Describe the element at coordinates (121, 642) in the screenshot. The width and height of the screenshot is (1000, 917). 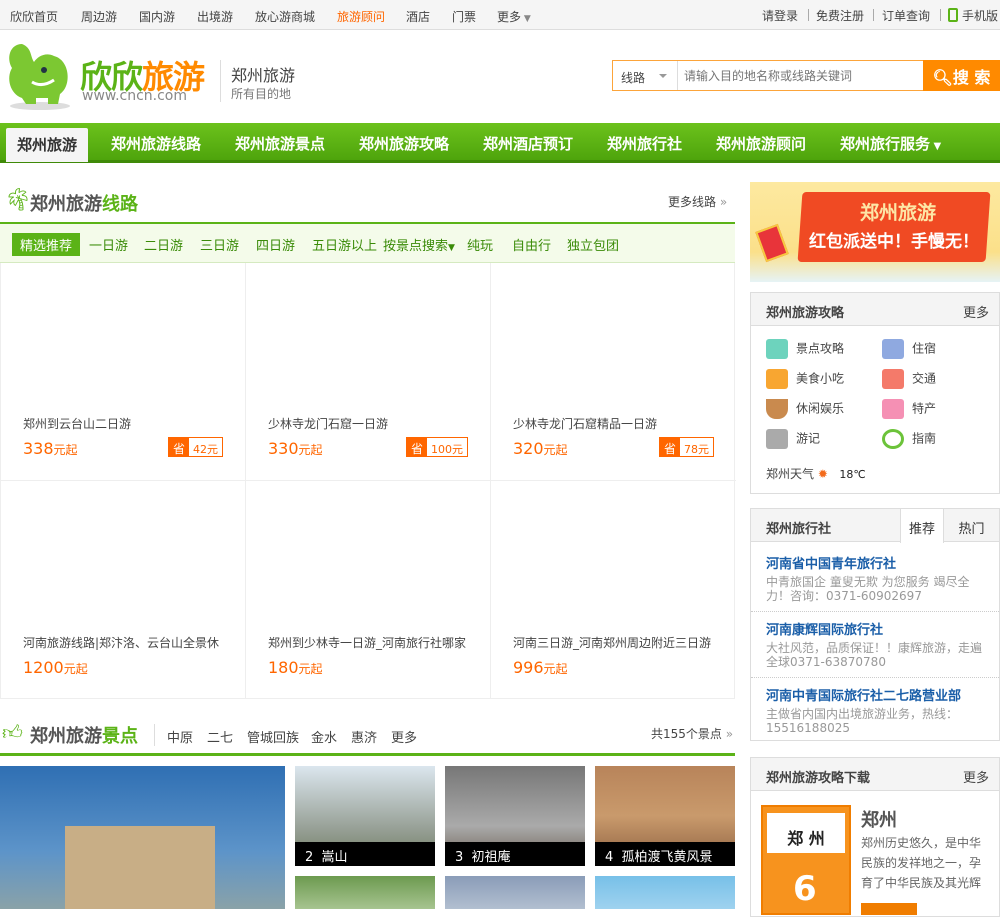
I see `route-title: 河南旅游线路|郑汴洛、云台山全景休` at that location.